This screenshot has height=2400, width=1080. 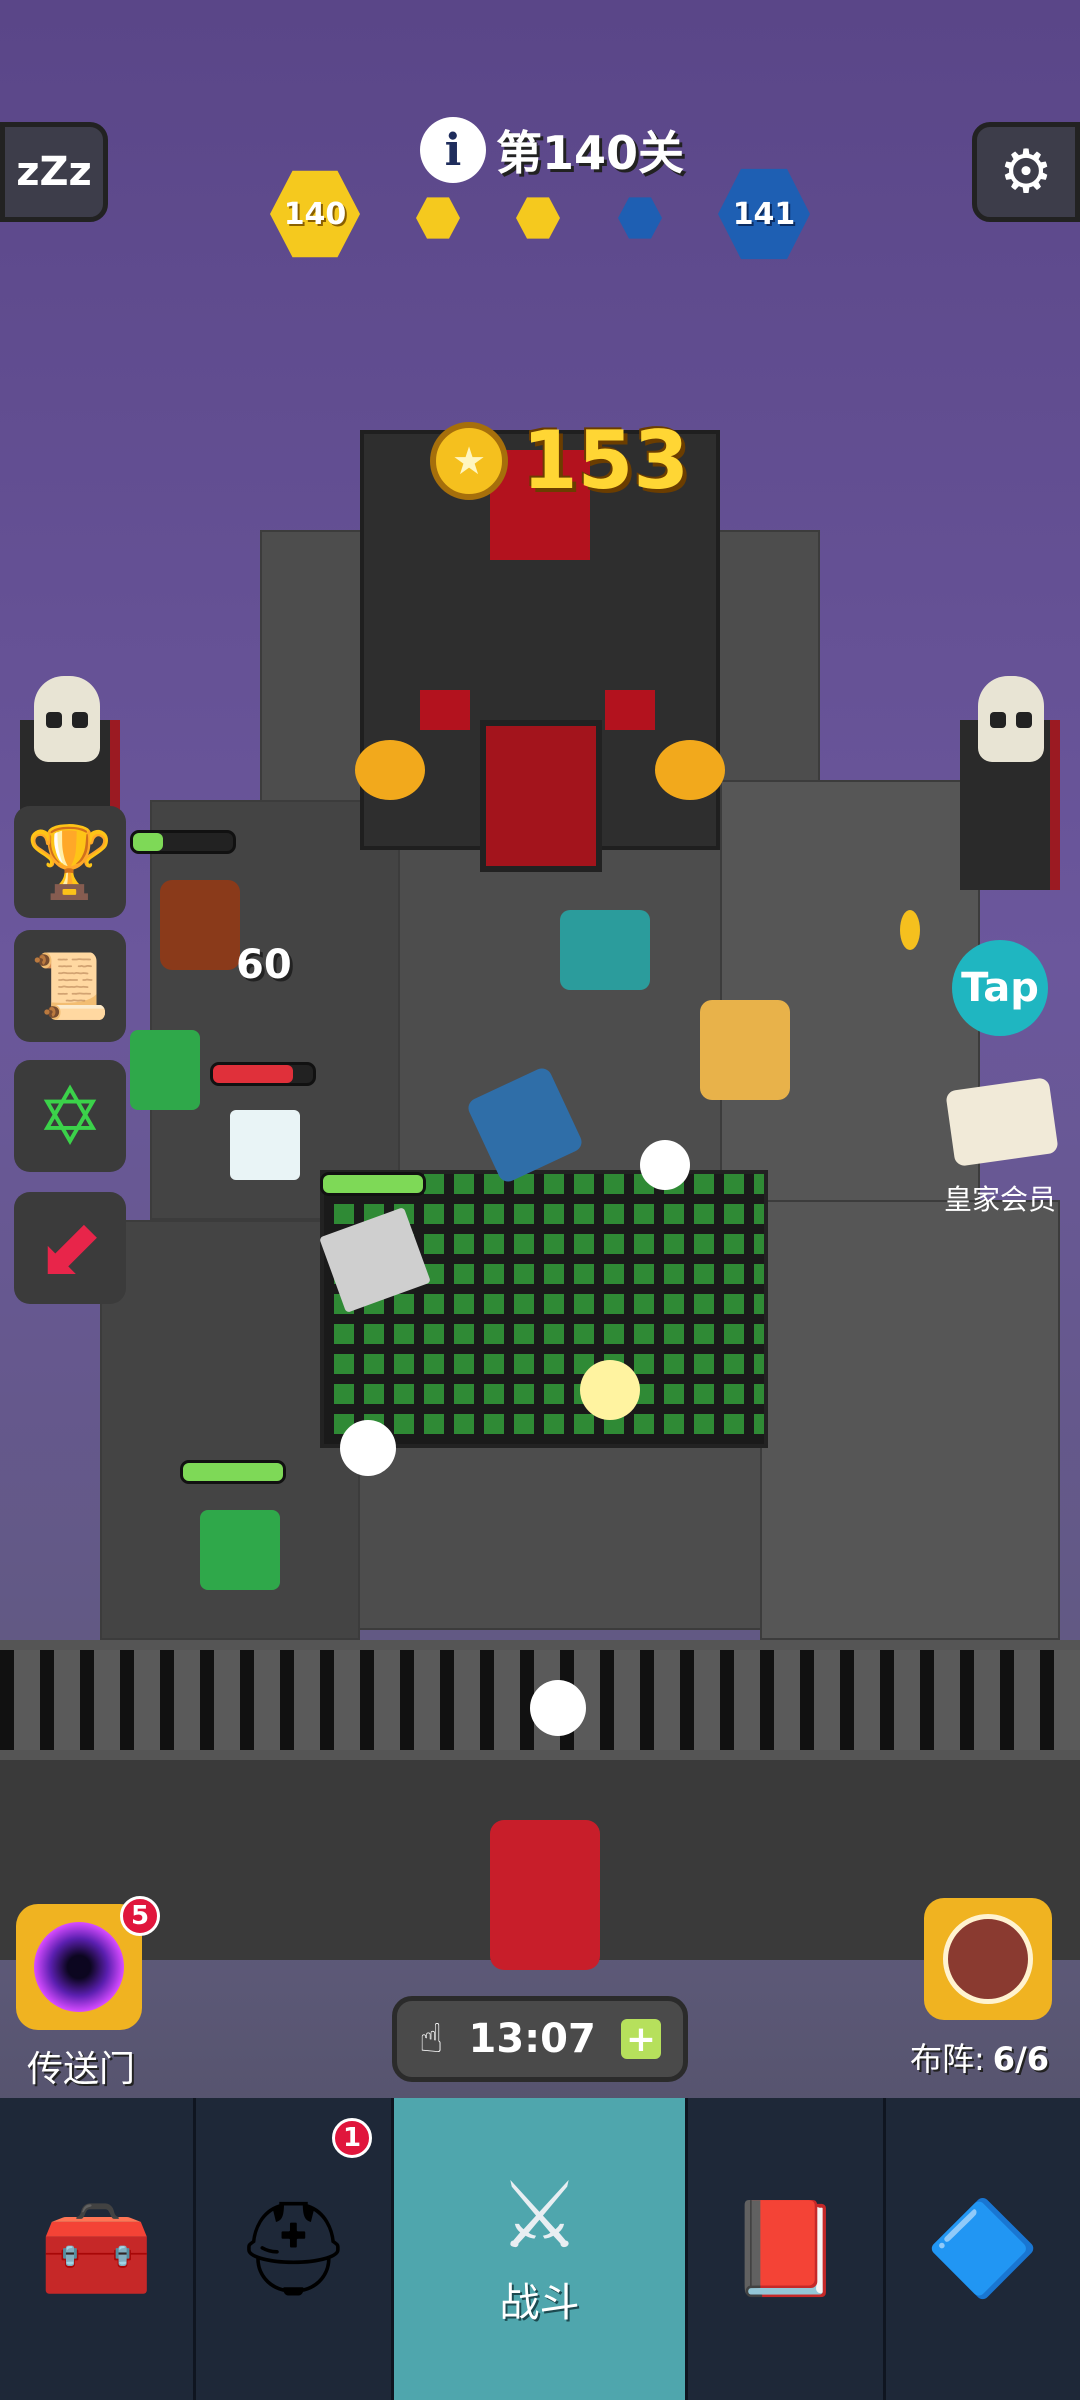 I want to click on leaderboard-icon: 🏆, so click(x=70, y=861).